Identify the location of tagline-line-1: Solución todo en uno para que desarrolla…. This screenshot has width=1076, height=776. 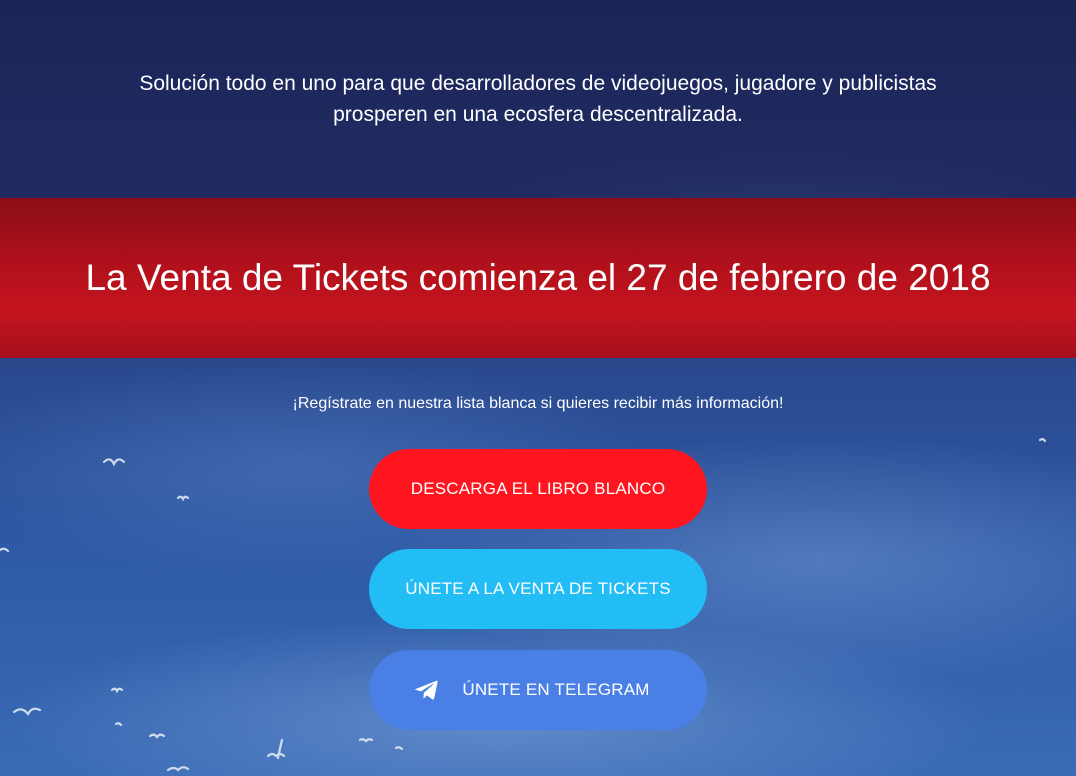
(538, 83).